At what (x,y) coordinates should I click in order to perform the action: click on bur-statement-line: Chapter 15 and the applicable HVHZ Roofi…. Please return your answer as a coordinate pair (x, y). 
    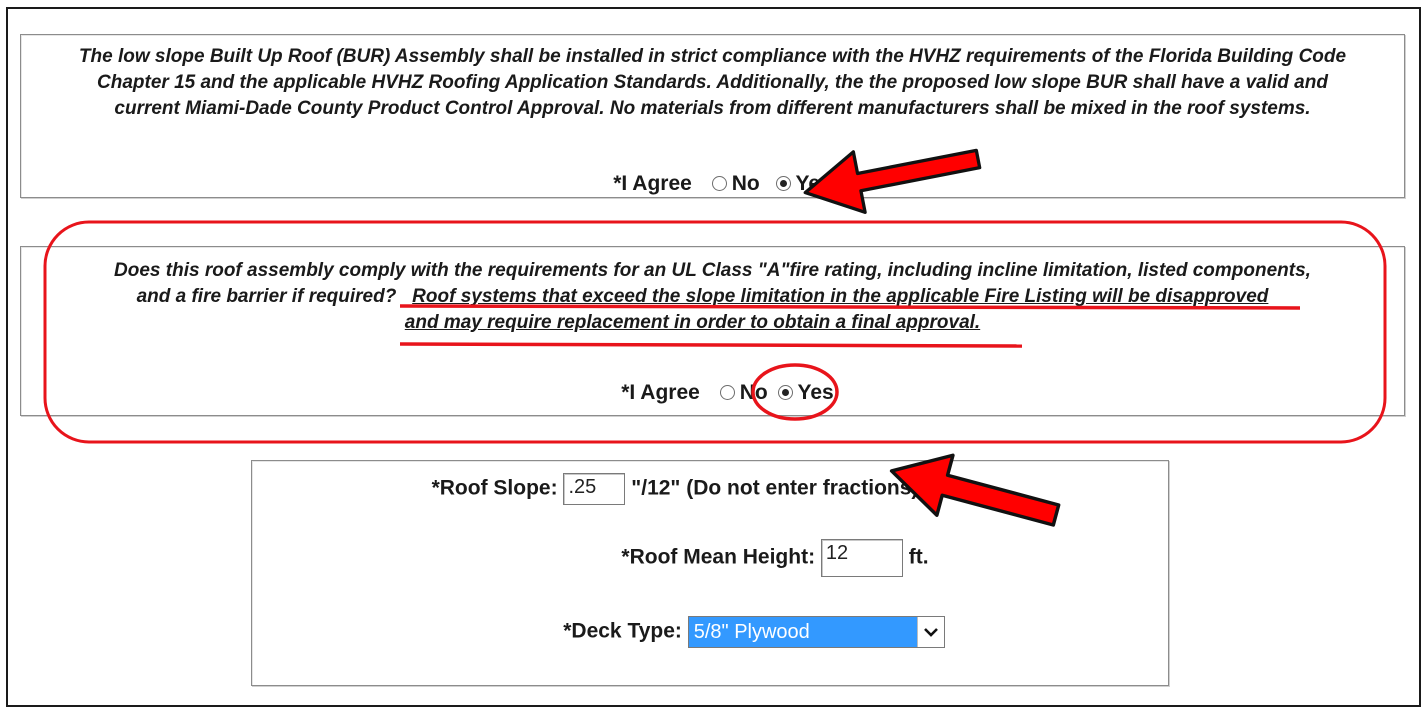
    Looking at the image, I should click on (712, 82).